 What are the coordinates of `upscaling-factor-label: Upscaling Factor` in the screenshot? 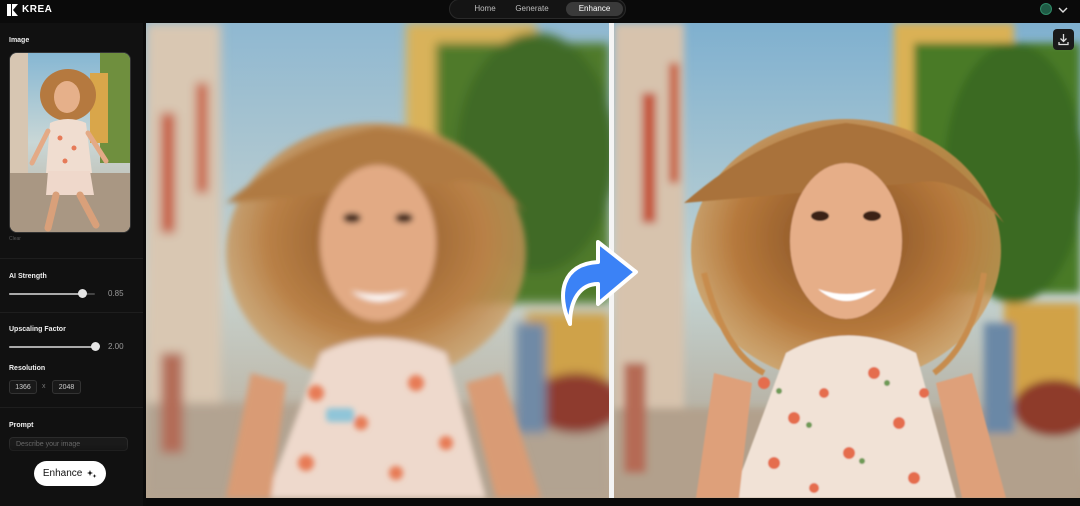 It's located at (37, 329).